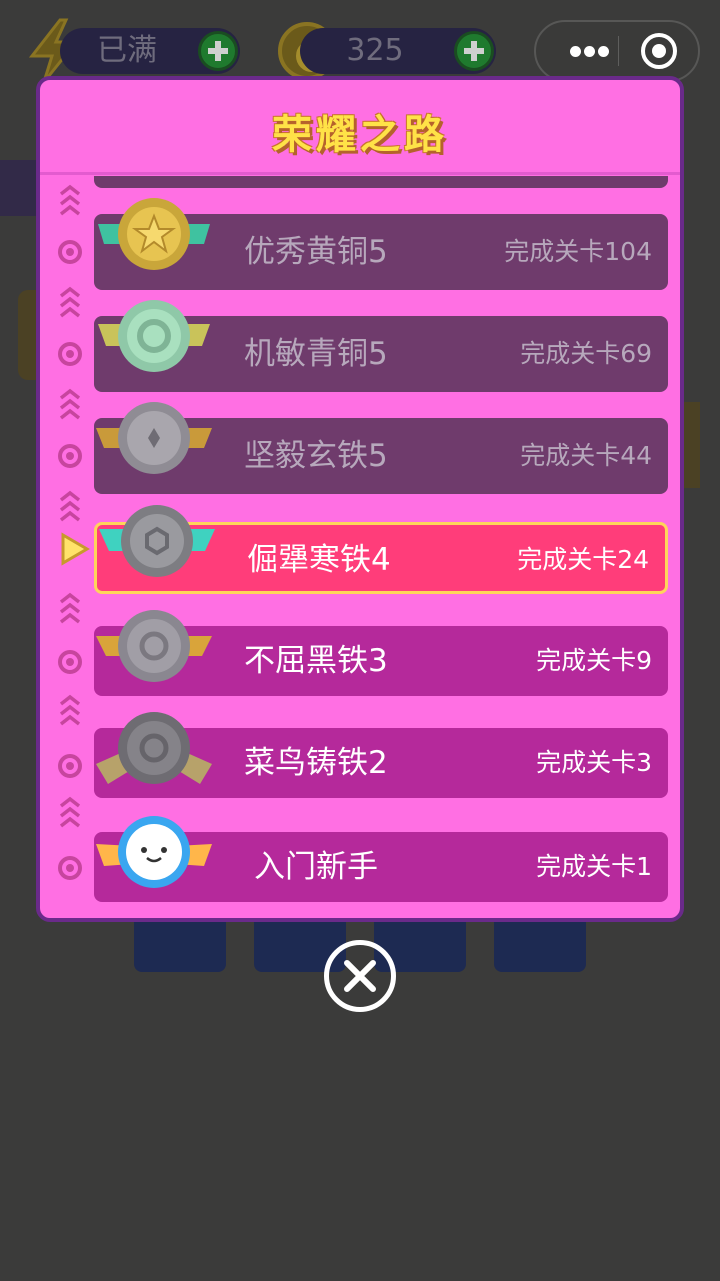 Image resolution: width=720 pixels, height=1281 pixels. I want to click on title-divider, so click(360, 173).